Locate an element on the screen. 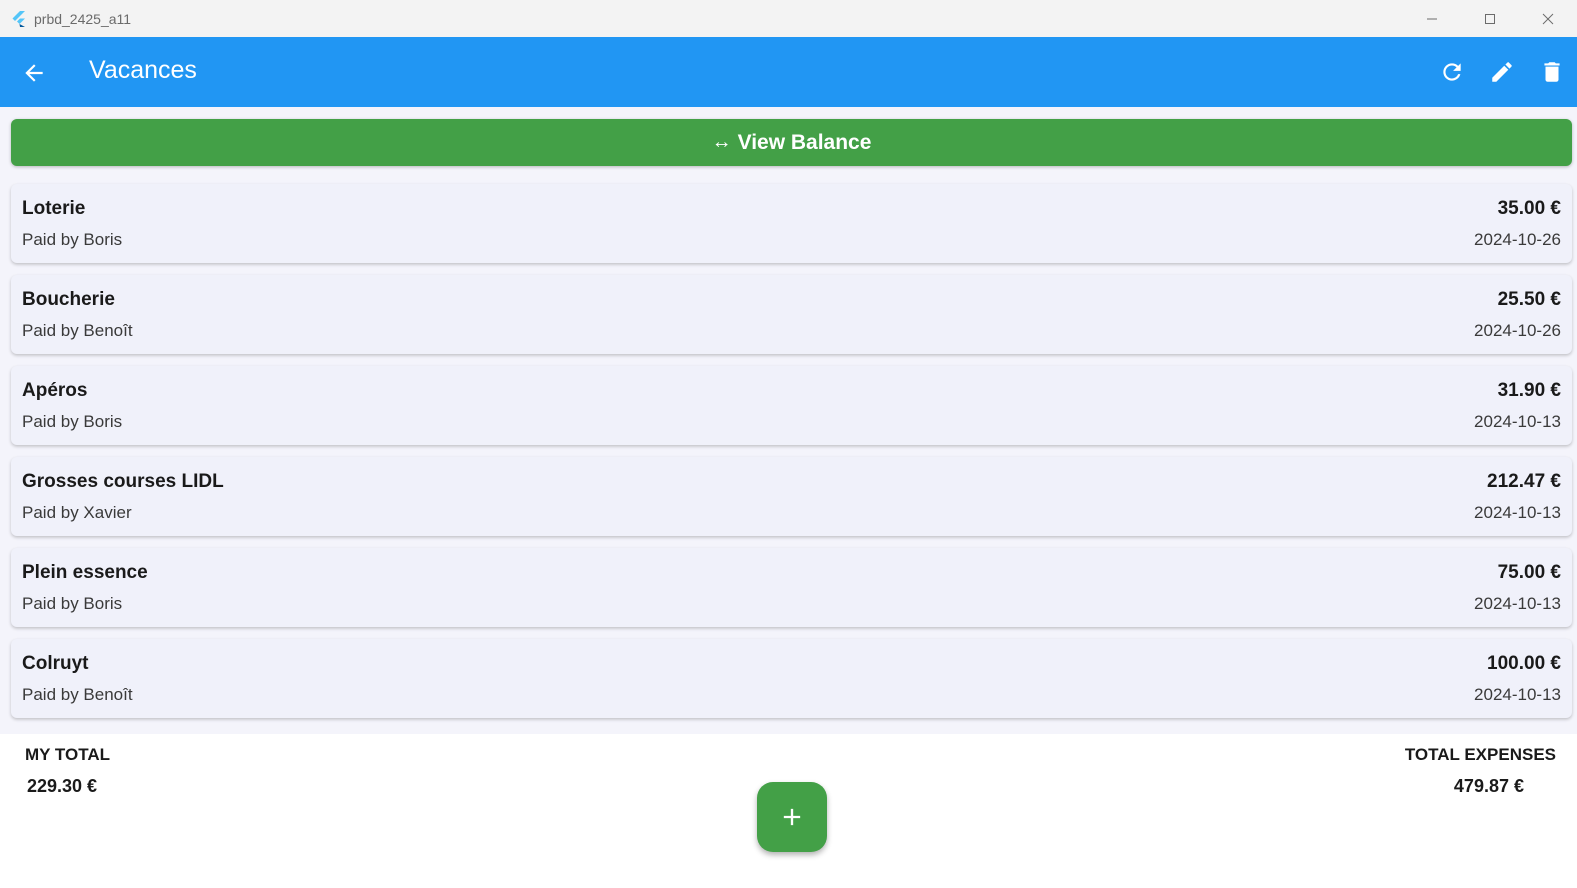  my-total-value: 229.30 € is located at coordinates (62, 786).